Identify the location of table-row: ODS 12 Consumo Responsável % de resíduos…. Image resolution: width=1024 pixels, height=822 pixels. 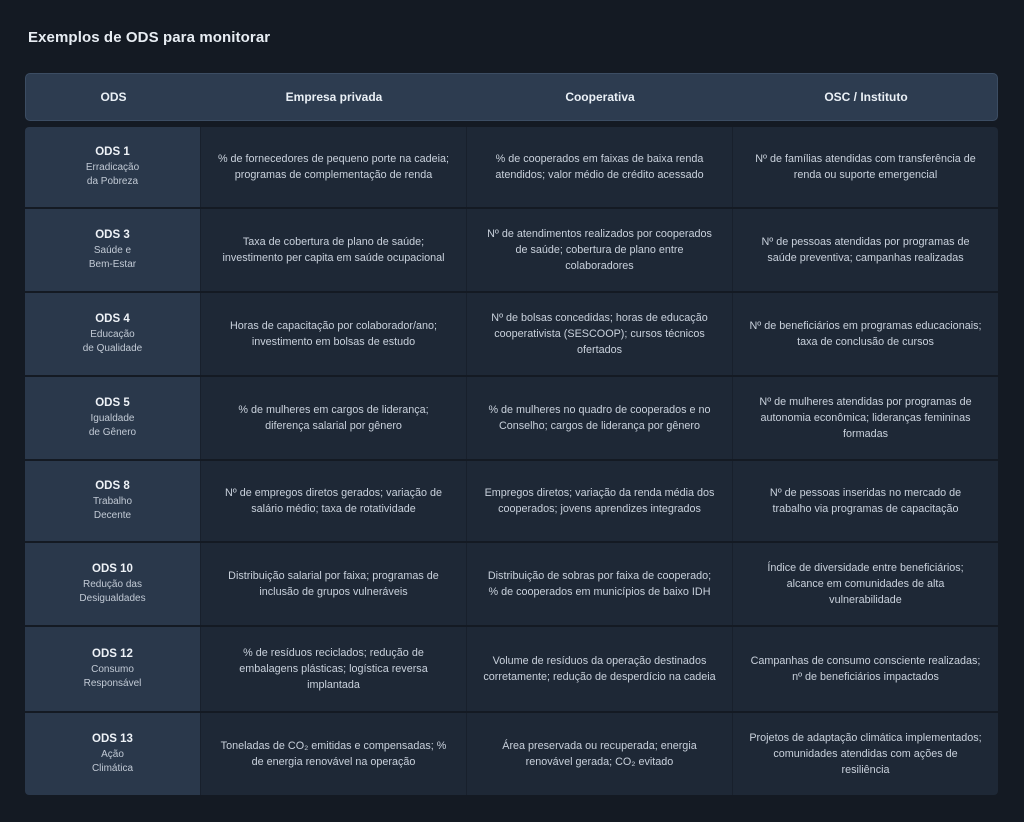
(511, 670).